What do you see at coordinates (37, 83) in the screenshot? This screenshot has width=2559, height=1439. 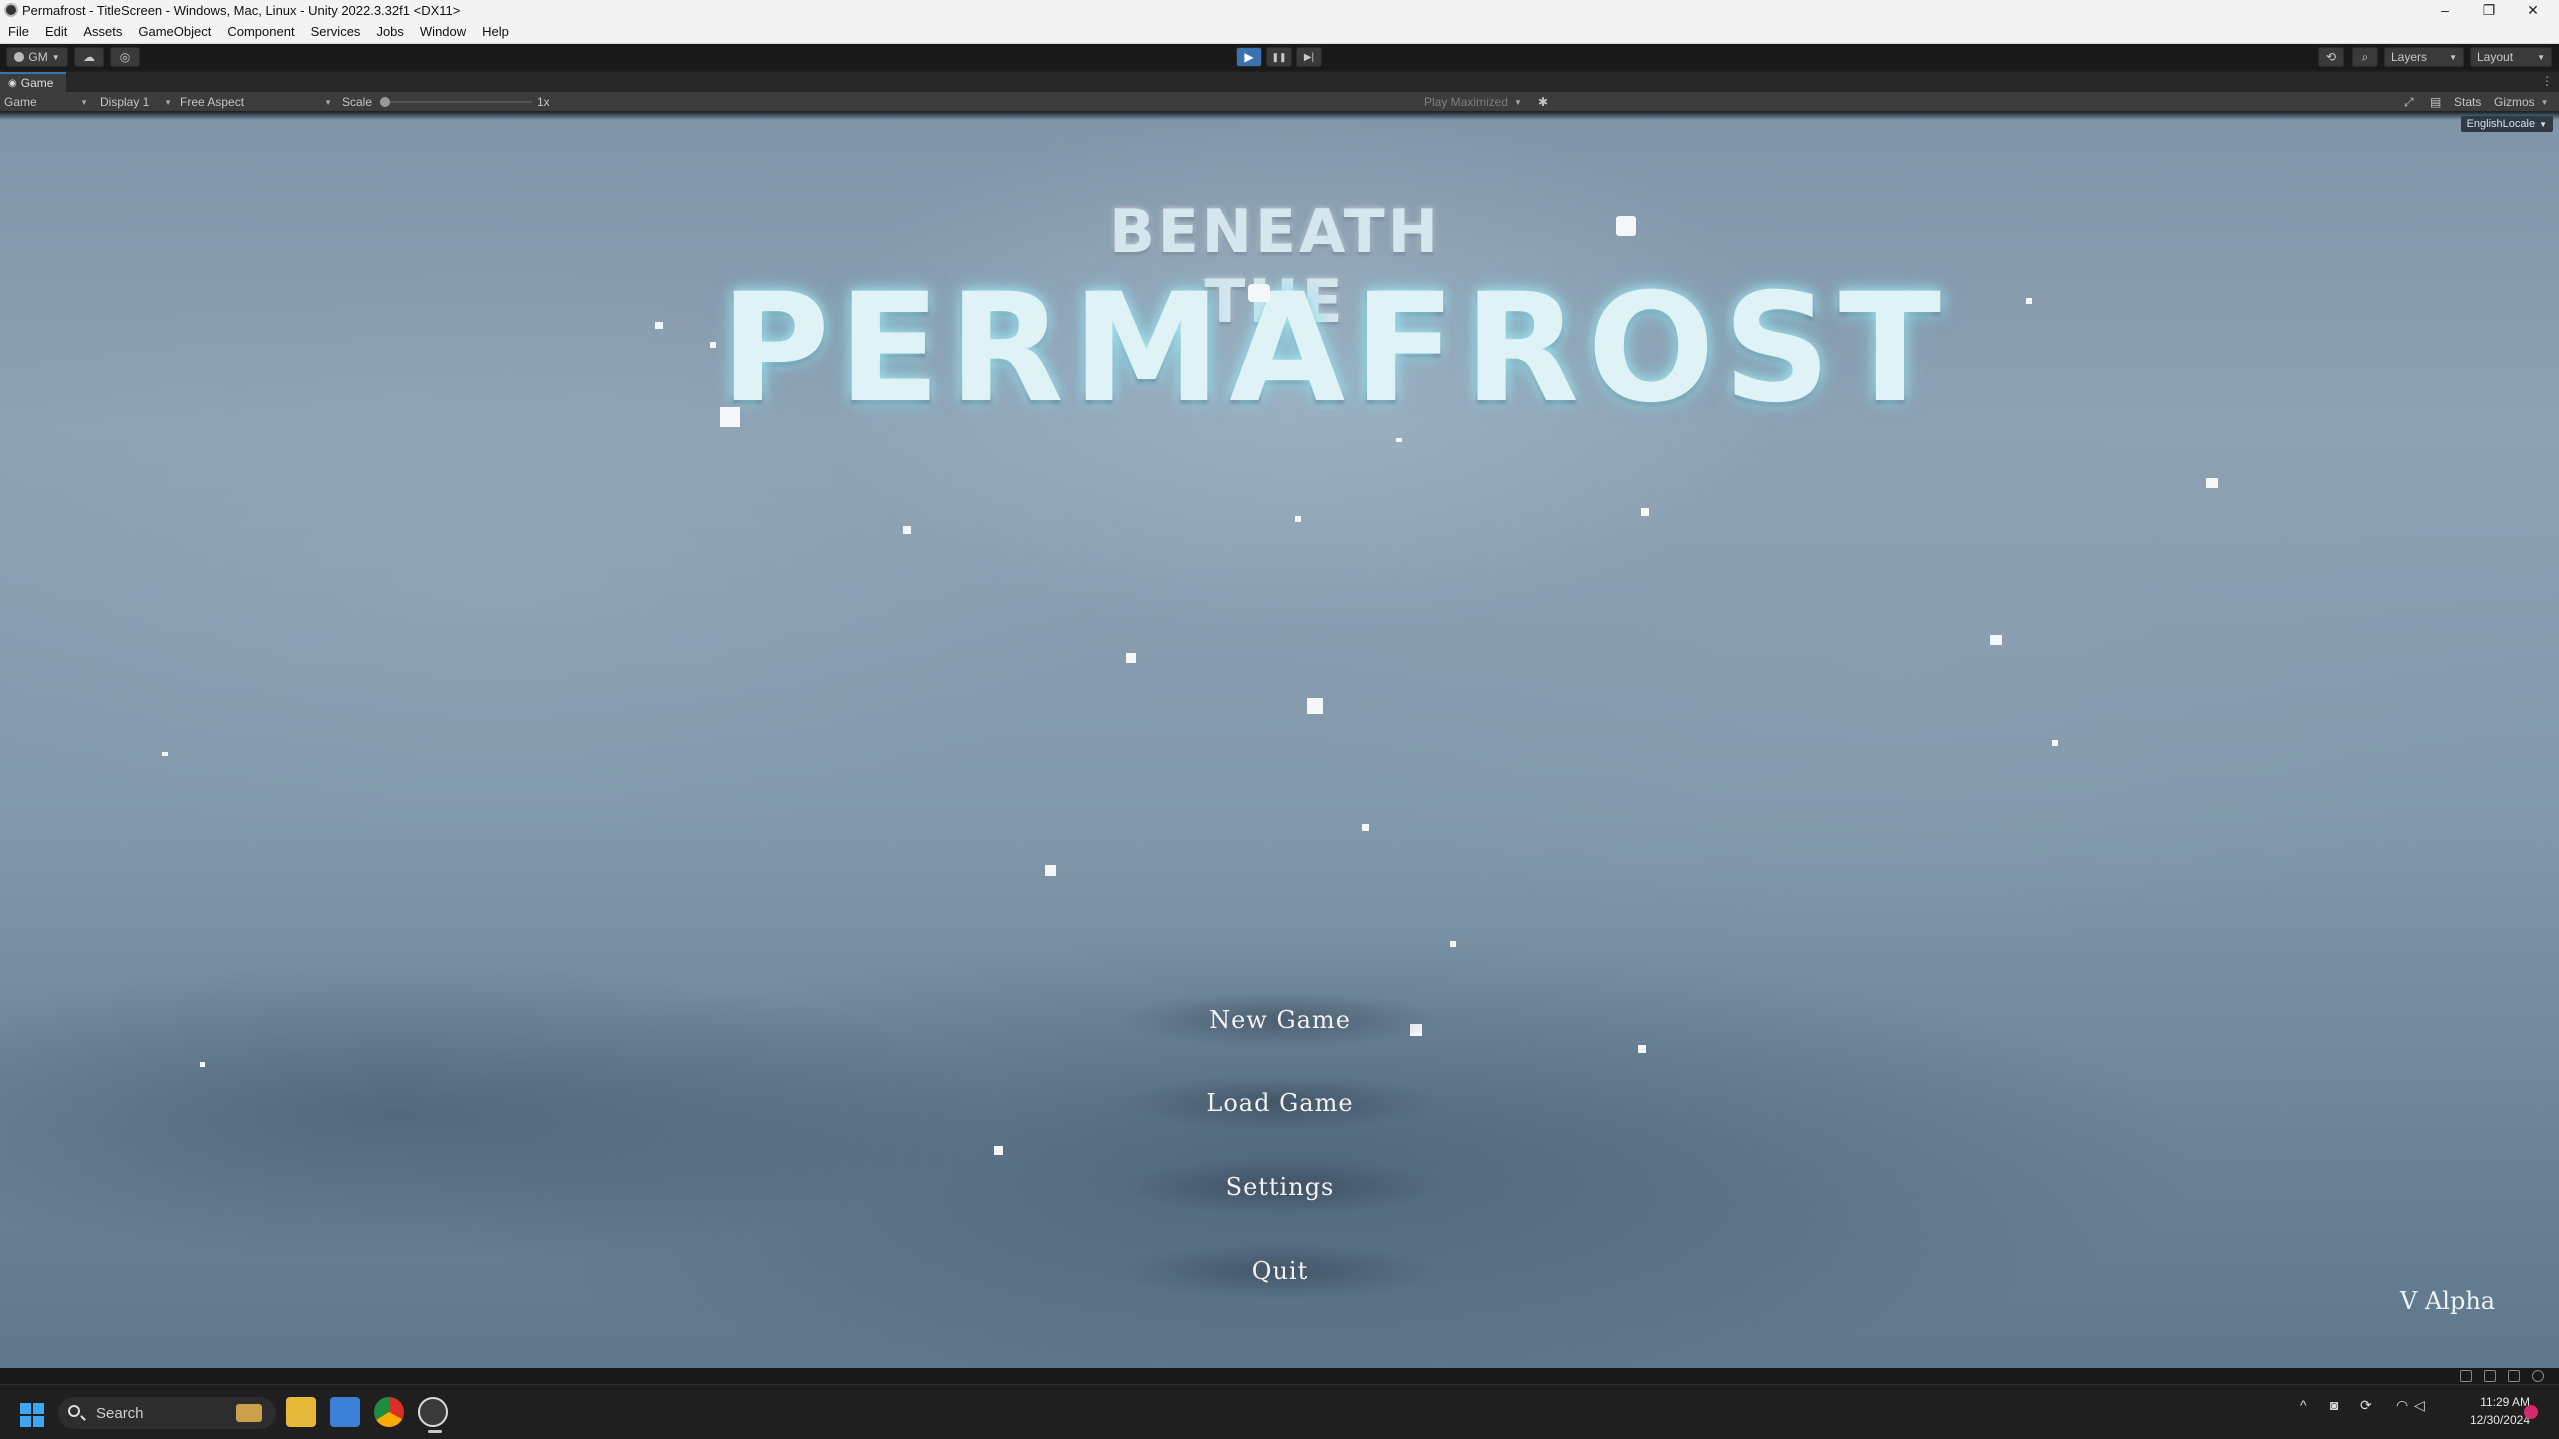 I see `tab-game-label: Game` at bounding box center [37, 83].